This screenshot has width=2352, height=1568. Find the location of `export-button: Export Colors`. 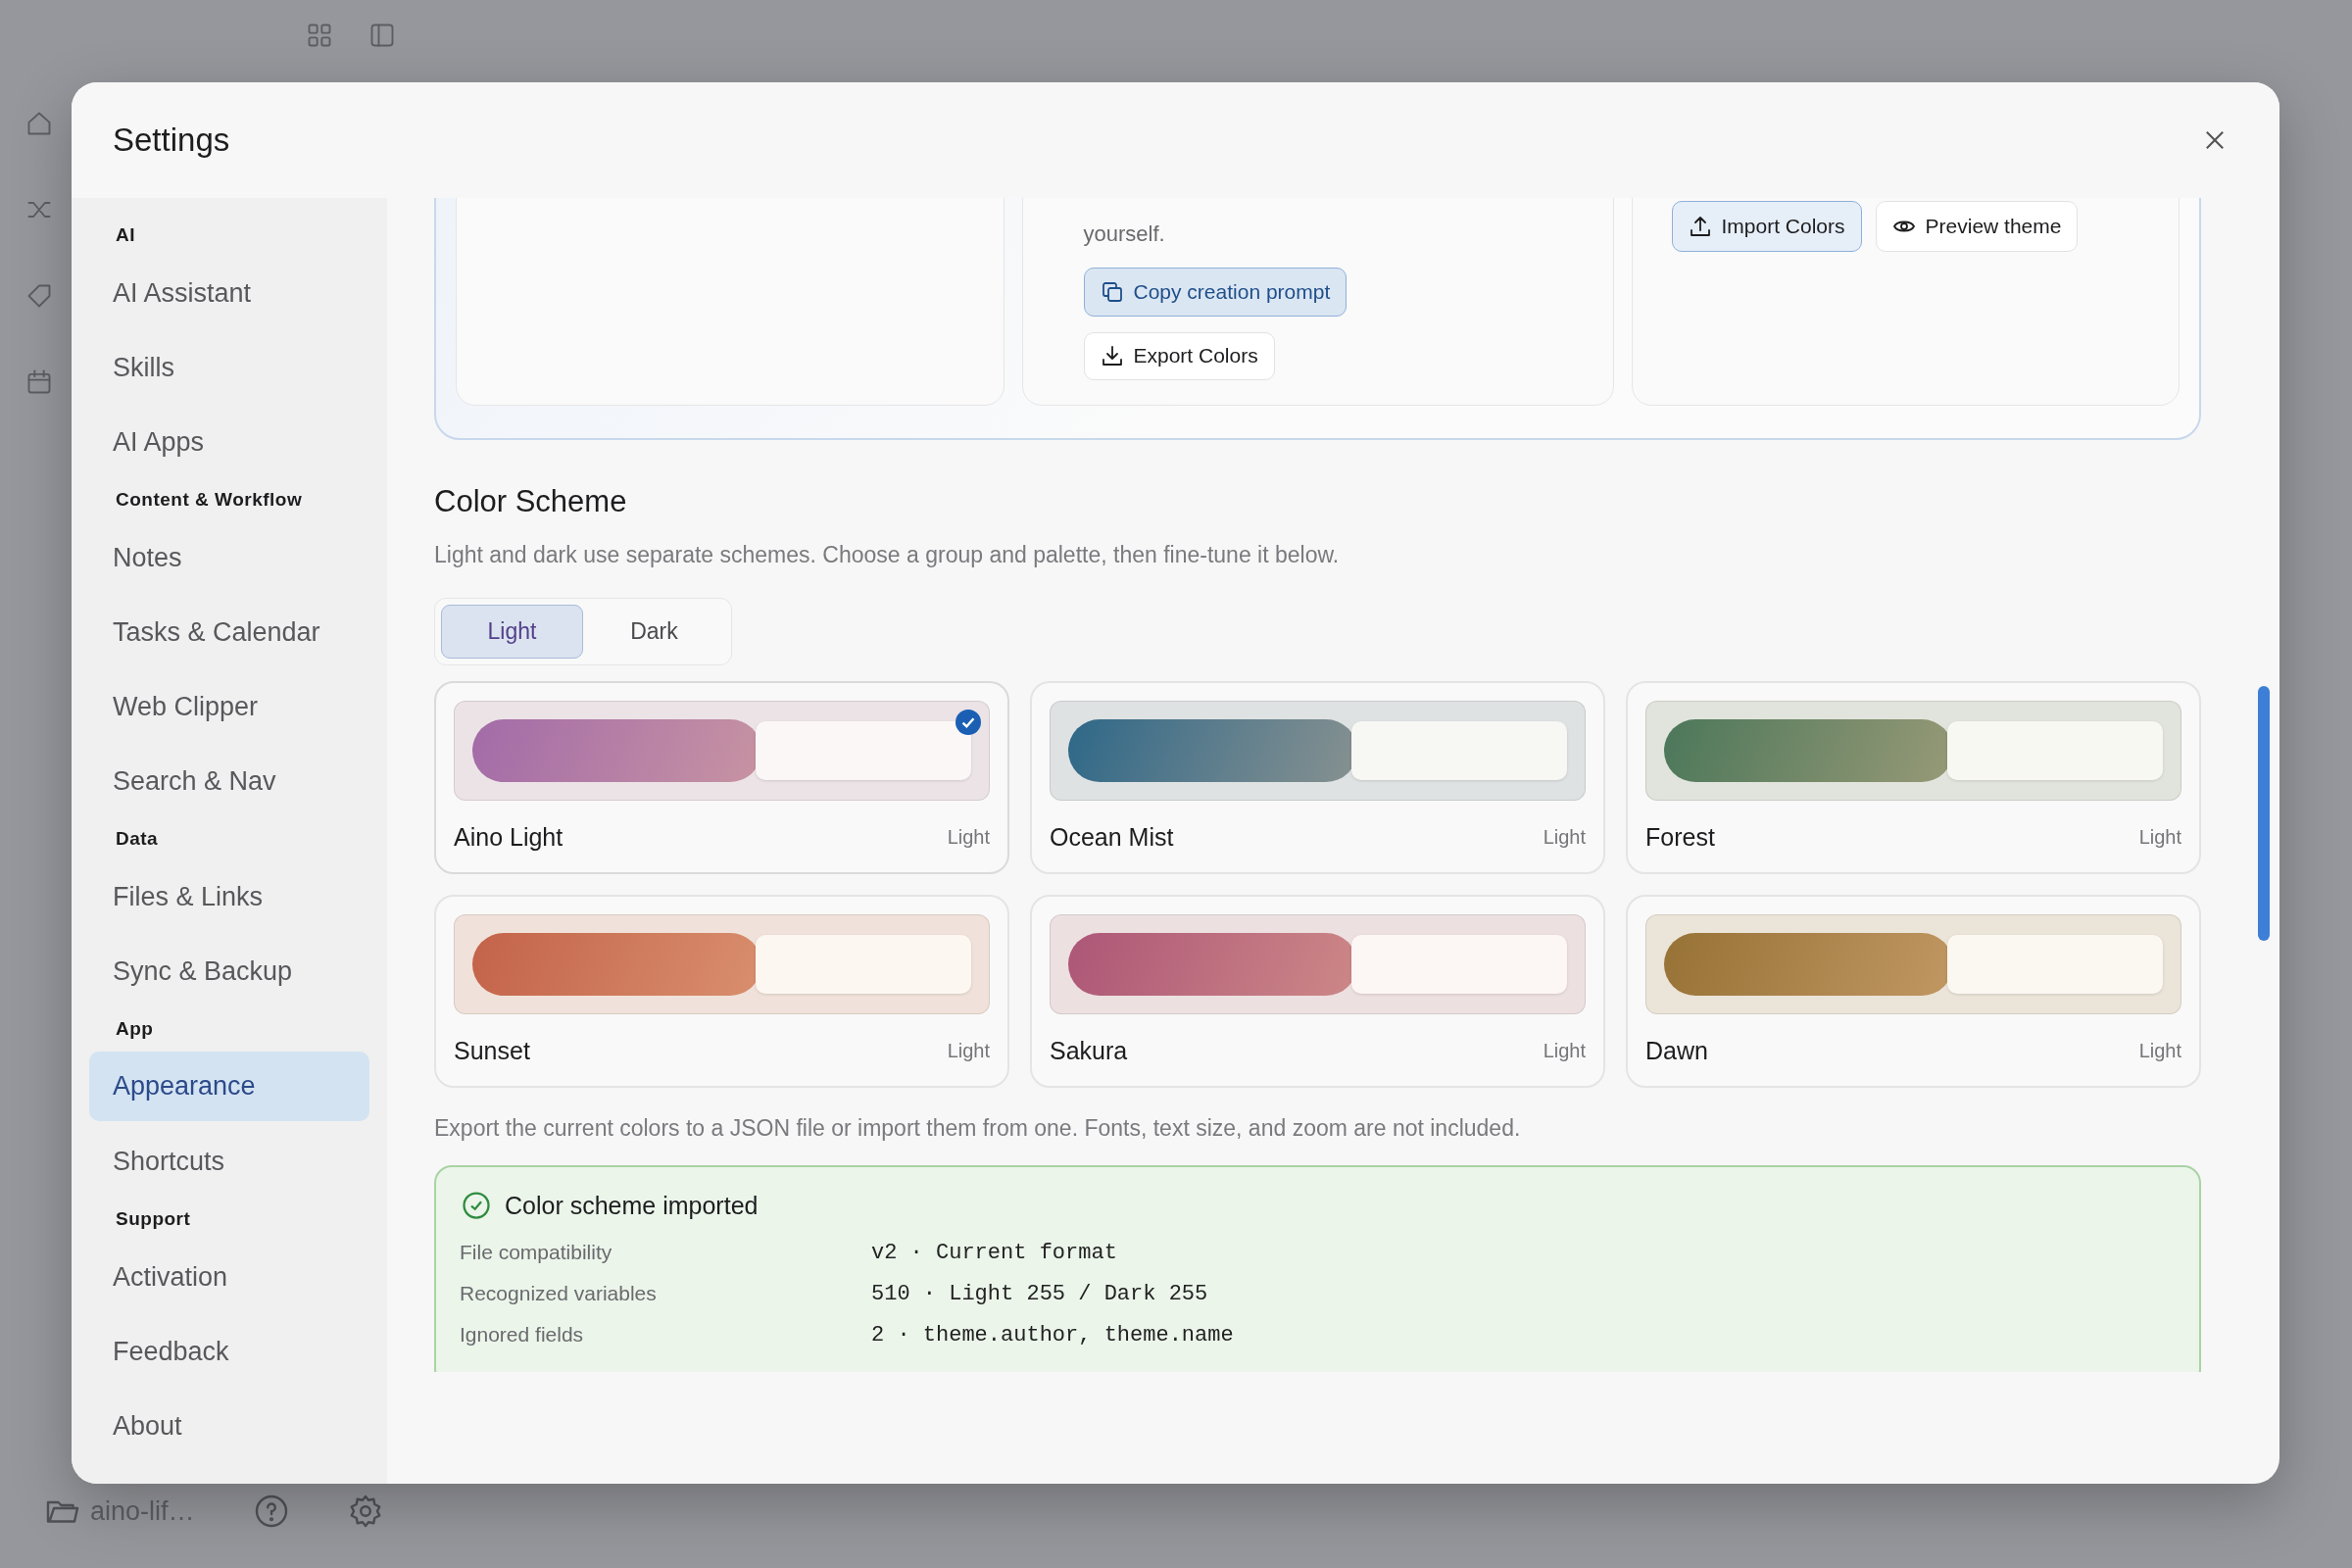

export-button: Export Colors is located at coordinates (1179, 355).